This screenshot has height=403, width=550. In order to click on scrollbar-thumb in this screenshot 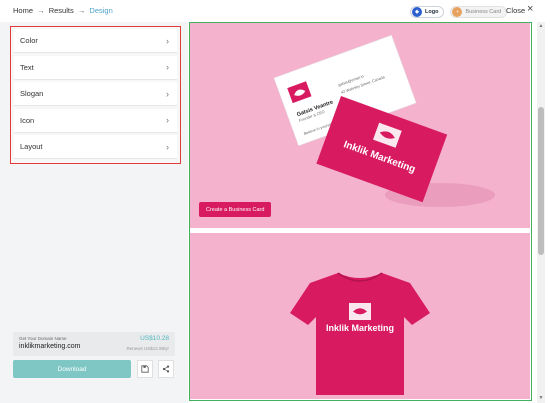, I will do `click(541, 181)`.